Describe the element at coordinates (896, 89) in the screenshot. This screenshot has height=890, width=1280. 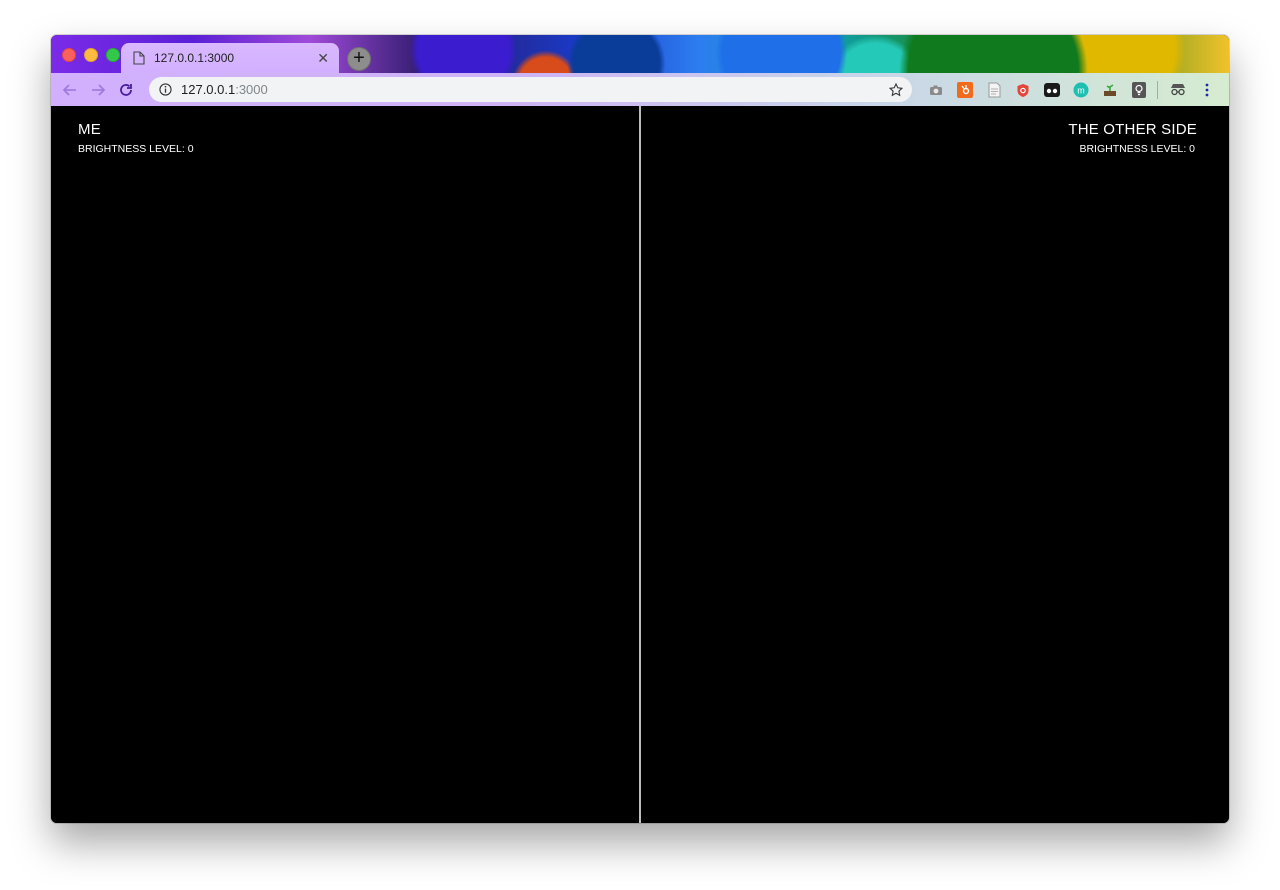
I see `star-icon` at that location.